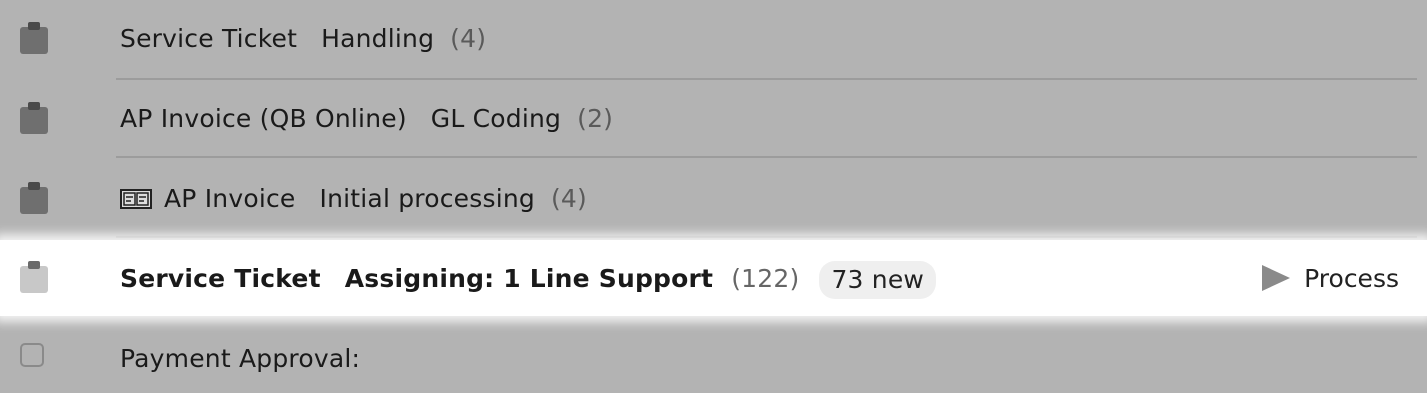 This screenshot has width=1427, height=393. I want to click on task-type-label: Payment Approval:, so click(240, 358).